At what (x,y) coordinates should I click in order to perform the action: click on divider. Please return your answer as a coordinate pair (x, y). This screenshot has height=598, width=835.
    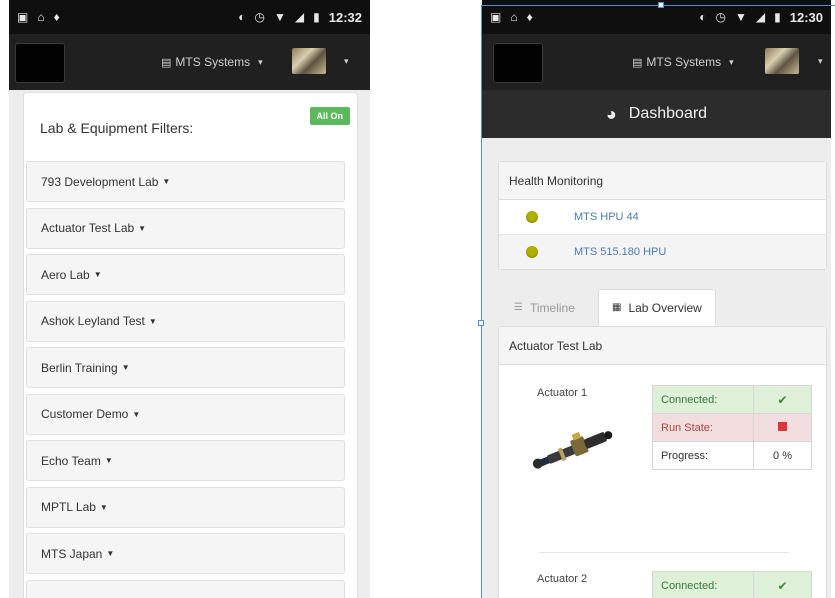
    Looking at the image, I should click on (664, 552).